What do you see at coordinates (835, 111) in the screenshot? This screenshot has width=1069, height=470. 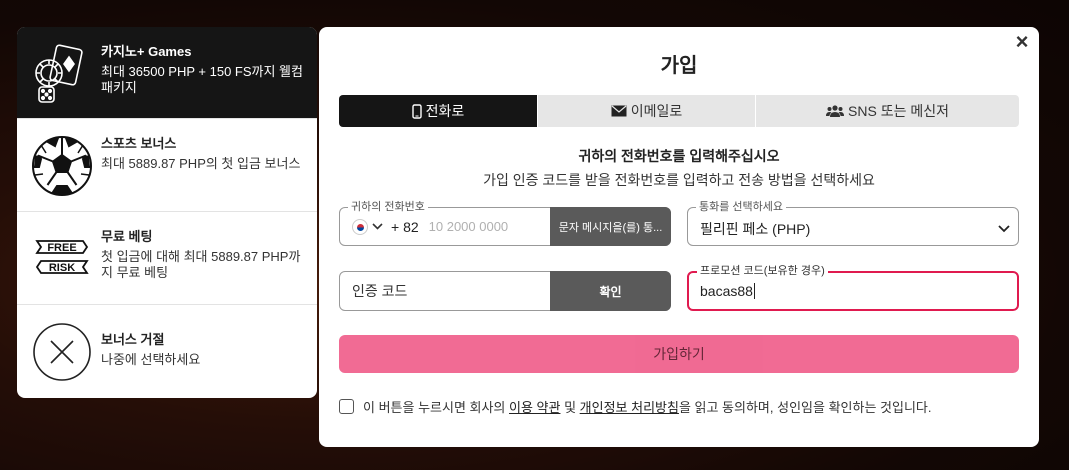 I see `users-icon` at bounding box center [835, 111].